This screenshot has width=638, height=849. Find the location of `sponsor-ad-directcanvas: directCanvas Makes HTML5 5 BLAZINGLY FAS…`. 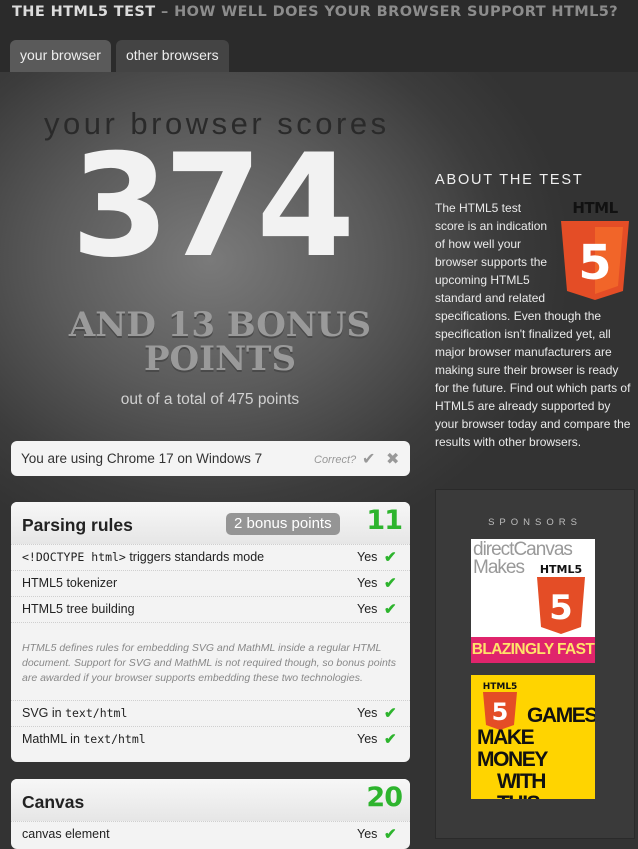

sponsor-ad-directcanvas: directCanvas Makes HTML5 5 BLAZINGLY FAS… is located at coordinates (533, 601).